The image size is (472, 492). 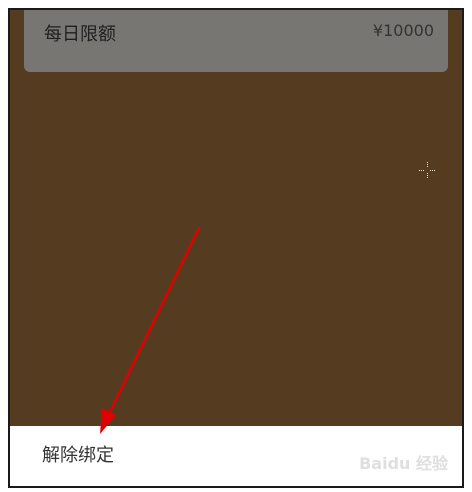 What do you see at coordinates (427, 170) in the screenshot?
I see `crosshair-cursor-icon` at bounding box center [427, 170].